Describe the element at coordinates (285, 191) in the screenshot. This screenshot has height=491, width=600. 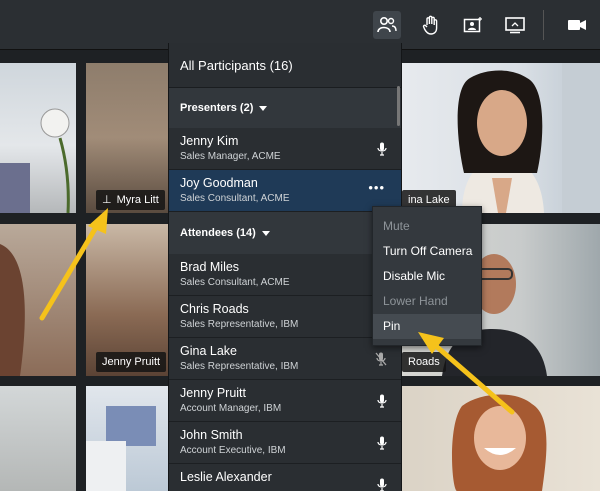
I see `participant-row-selected: Joy Goodman Sales Consultant, ACME •••` at that location.